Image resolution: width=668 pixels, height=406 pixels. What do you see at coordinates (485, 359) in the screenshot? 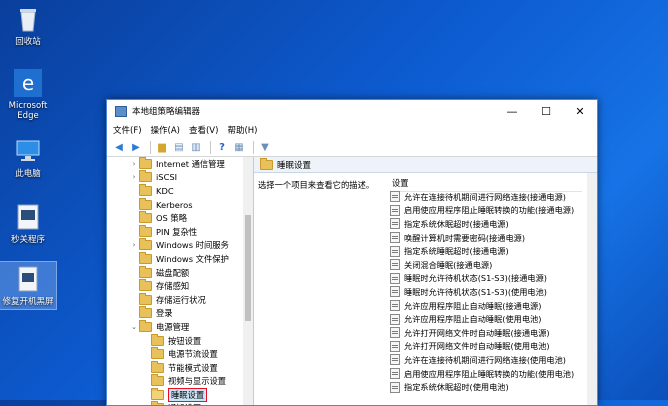
I see `setting-label: 允许在连接待机期间进行网络连接(使用电池)` at bounding box center [485, 359].